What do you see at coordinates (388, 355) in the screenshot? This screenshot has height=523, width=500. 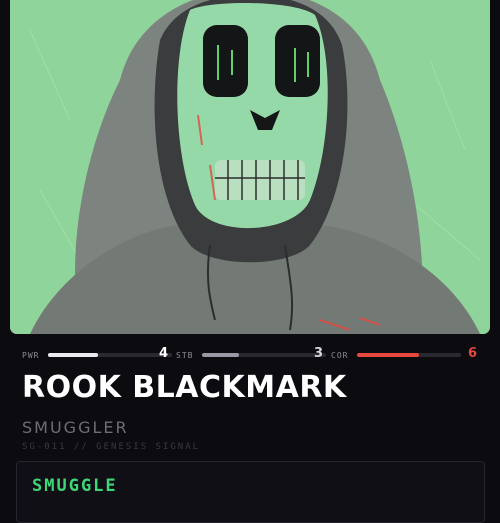 I see `stat-cor-fill` at bounding box center [388, 355].